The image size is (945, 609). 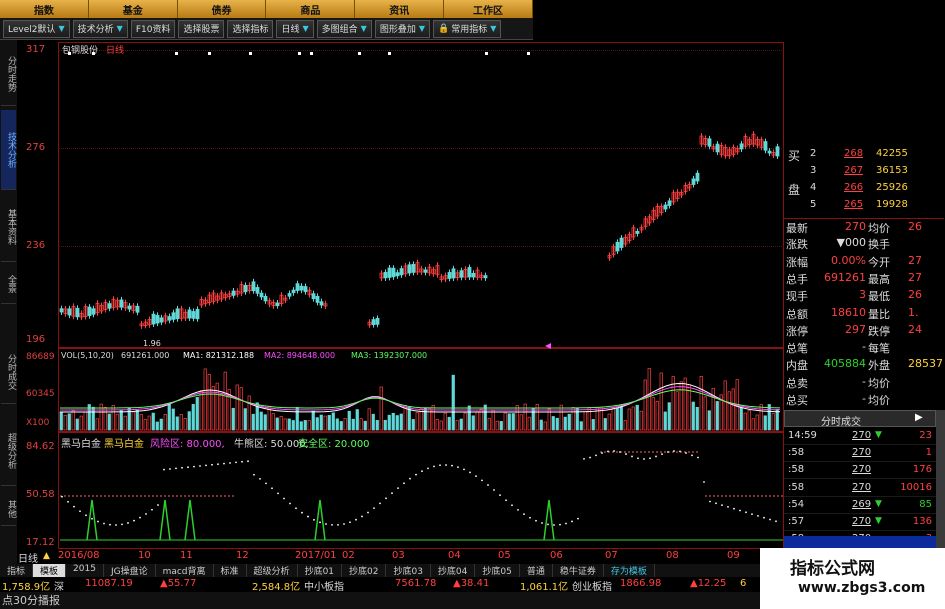 I want to click on indicator-tab: 2015, so click(x=85, y=570).